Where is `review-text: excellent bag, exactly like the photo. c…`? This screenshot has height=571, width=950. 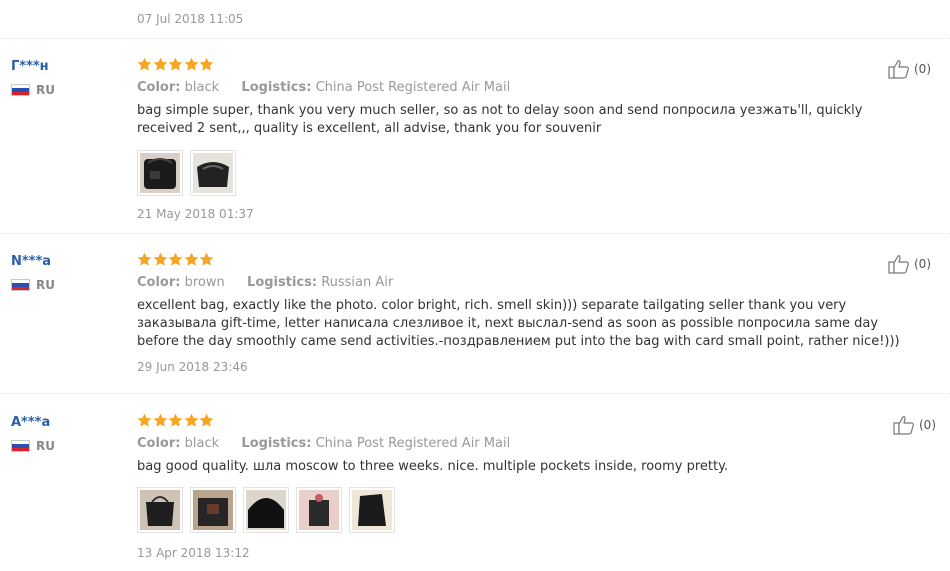
review-text: excellent bag, exactly like the photo. c… is located at coordinates (518, 323).